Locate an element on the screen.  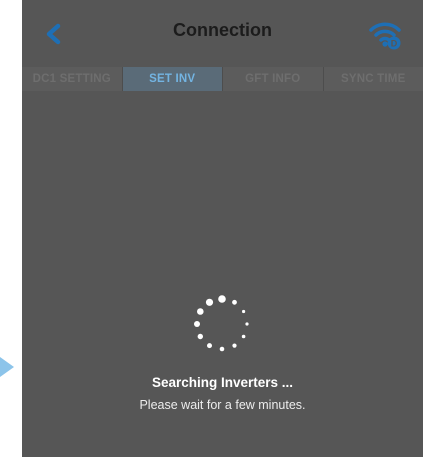
tab-dc1-setting: DC1 SETTING is located at coordinates (72, 79).